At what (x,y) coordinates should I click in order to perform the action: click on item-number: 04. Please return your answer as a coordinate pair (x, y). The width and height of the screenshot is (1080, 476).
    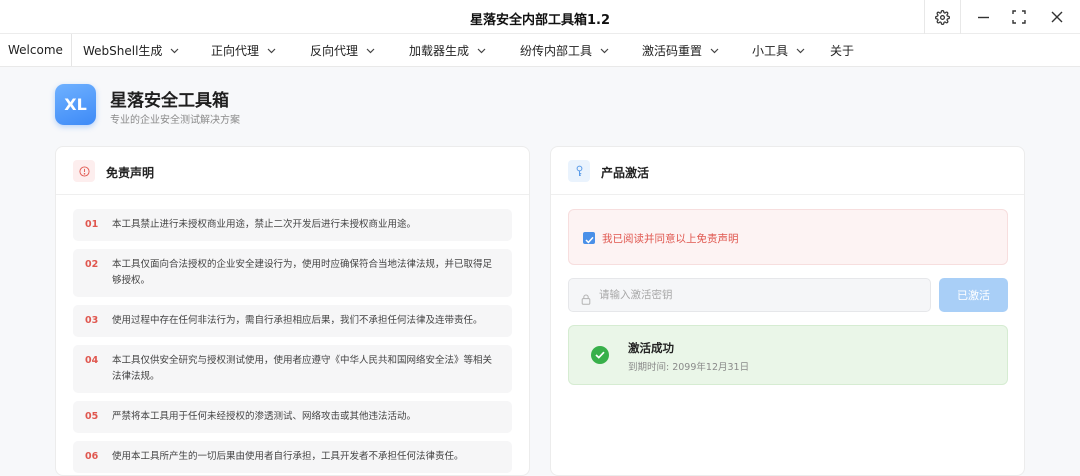
    Looking at the image, I should click on (92, 360).